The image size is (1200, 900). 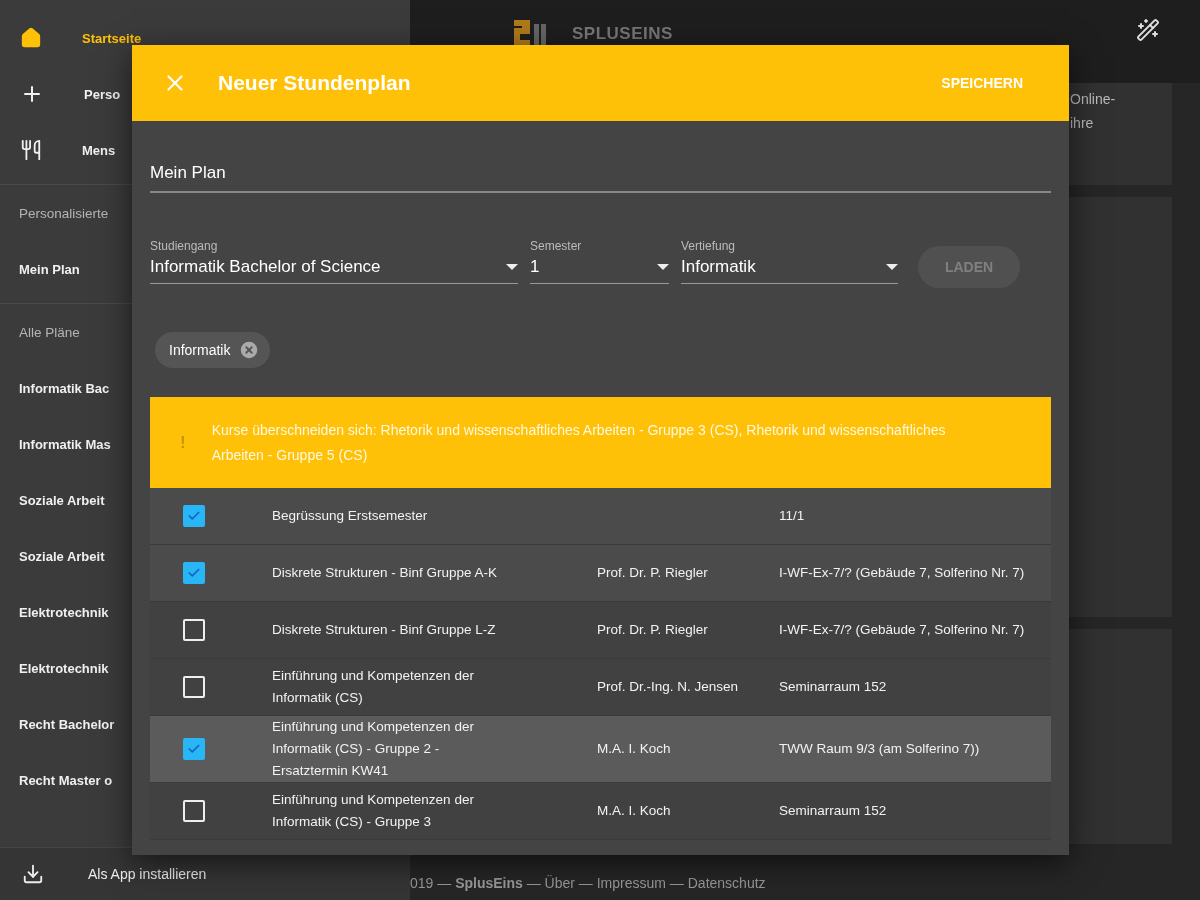 I want to click on room-cell-text: 11/1, so click(x=792, y=516).